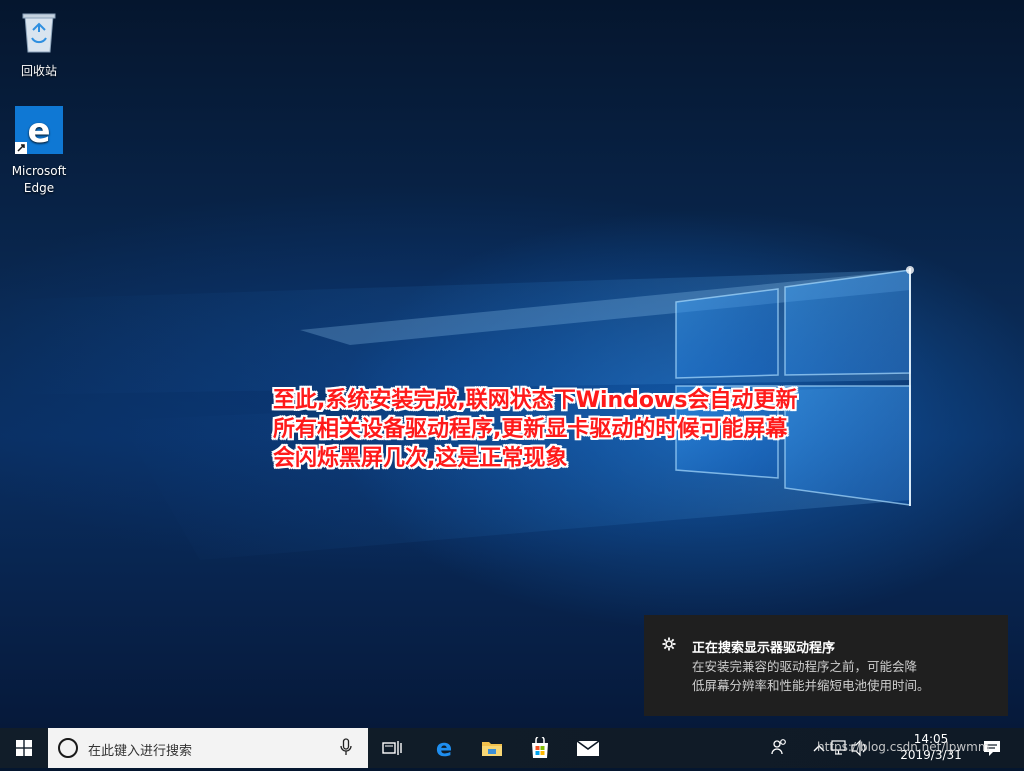 The height and width of the screenshot is (771, 1024). I want to click on edge-shortcut: e Microsoft Edge, so click(39, 151).